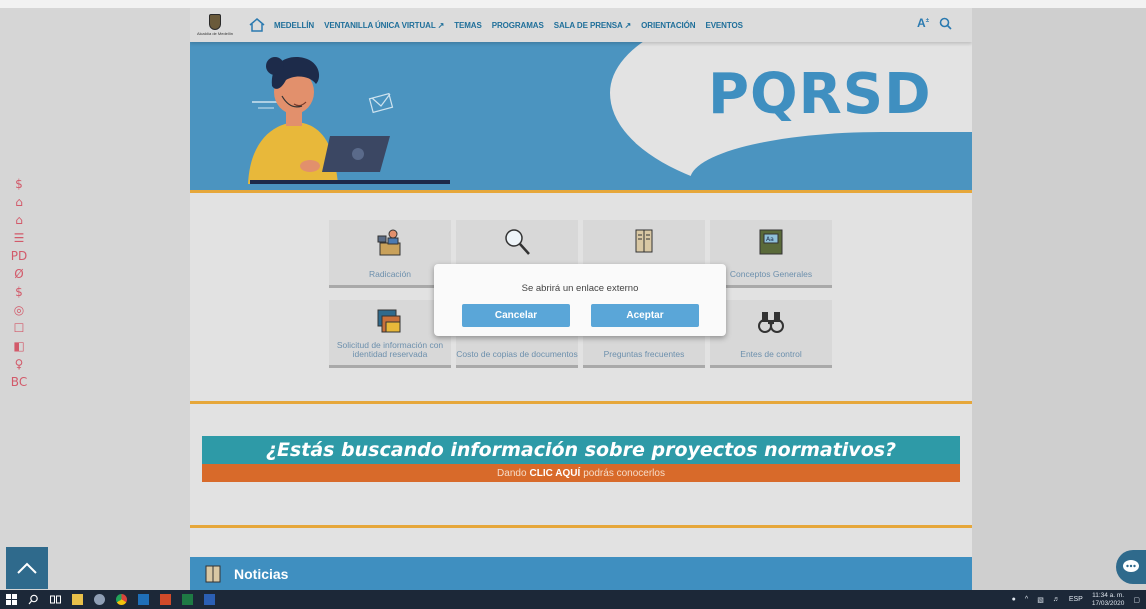 The width and height of the screenshot is (1146, 609). What do you see at coordinates (20, 283) in the screenshot?
I see `left-accessibility-icons: $ ⌂ ⌂ ☰ PD Ø $ ◎ ☐ ◧ ♀ BC` at bounding box center [20, 283].